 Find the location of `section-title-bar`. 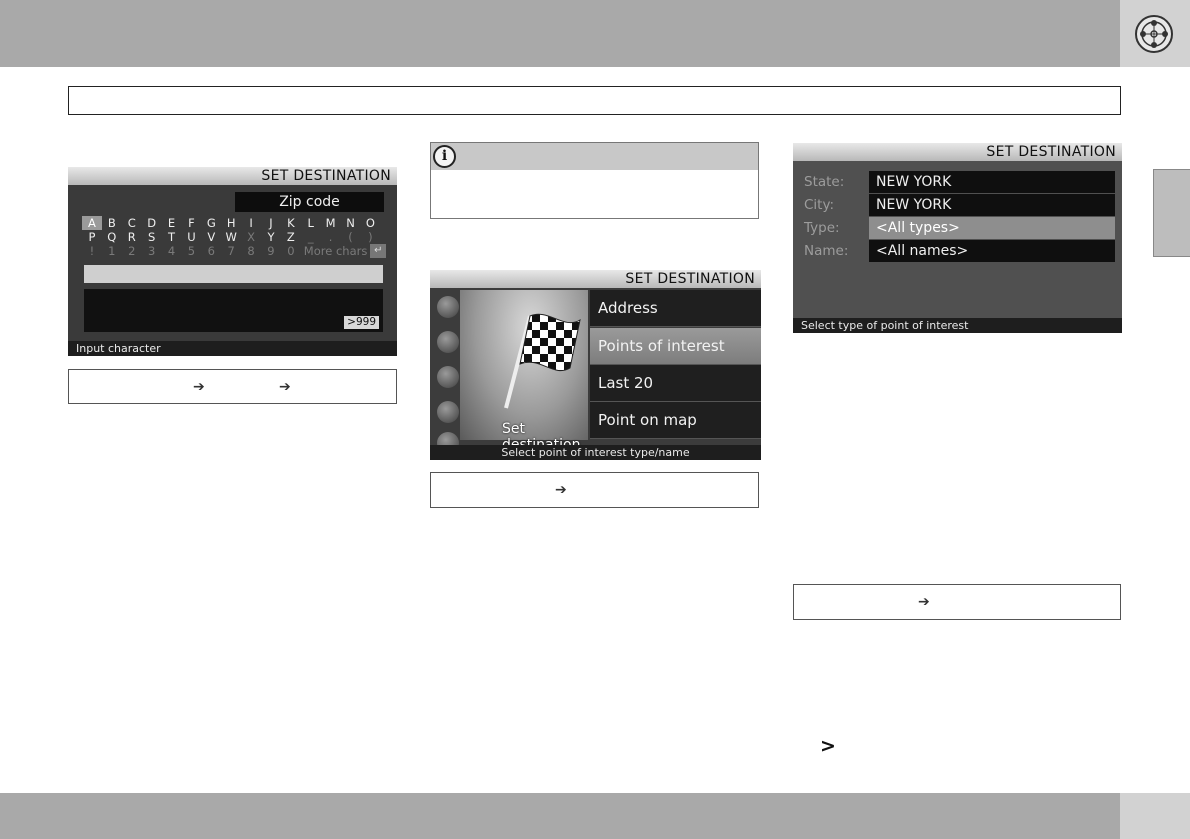

section-title-bar is located at coordinates (594, 100).